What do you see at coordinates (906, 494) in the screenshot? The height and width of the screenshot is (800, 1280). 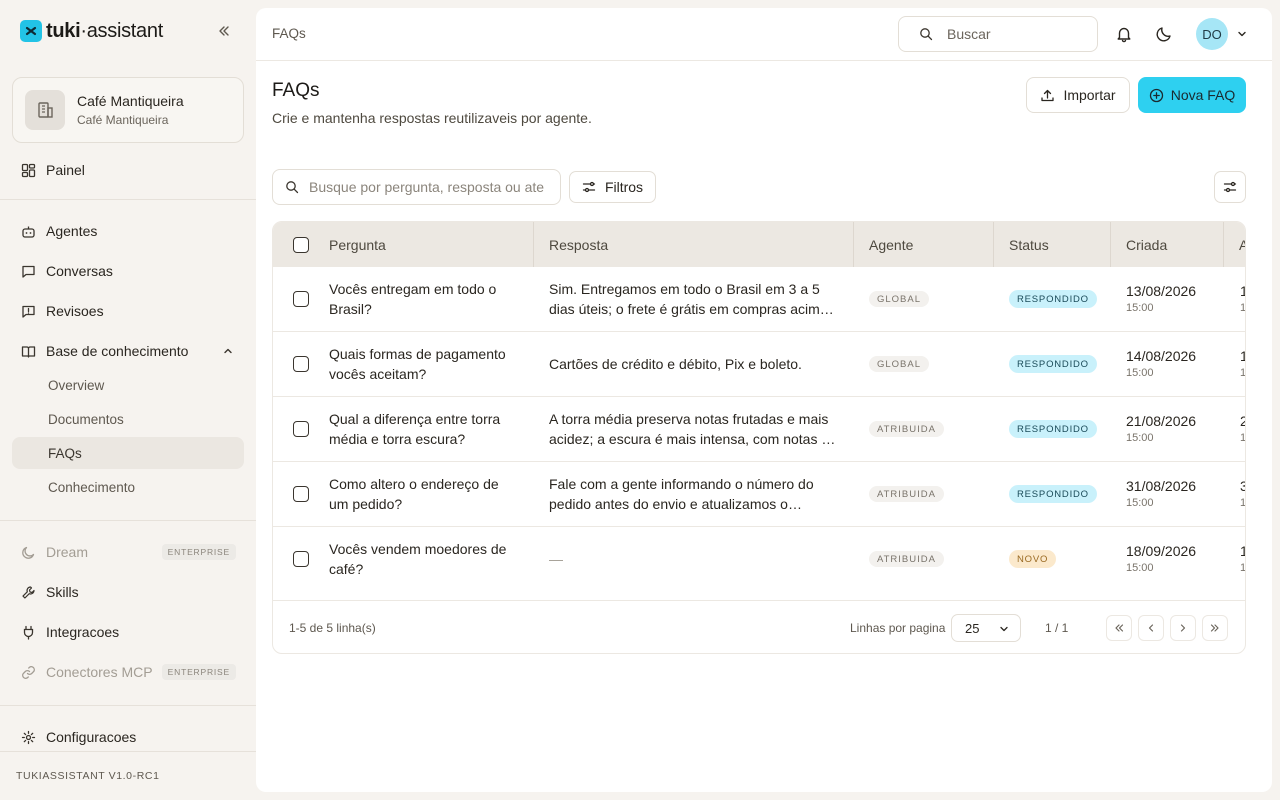 I see `agent-badge: ATRIBUIDA` at bounding box center [906, 494].